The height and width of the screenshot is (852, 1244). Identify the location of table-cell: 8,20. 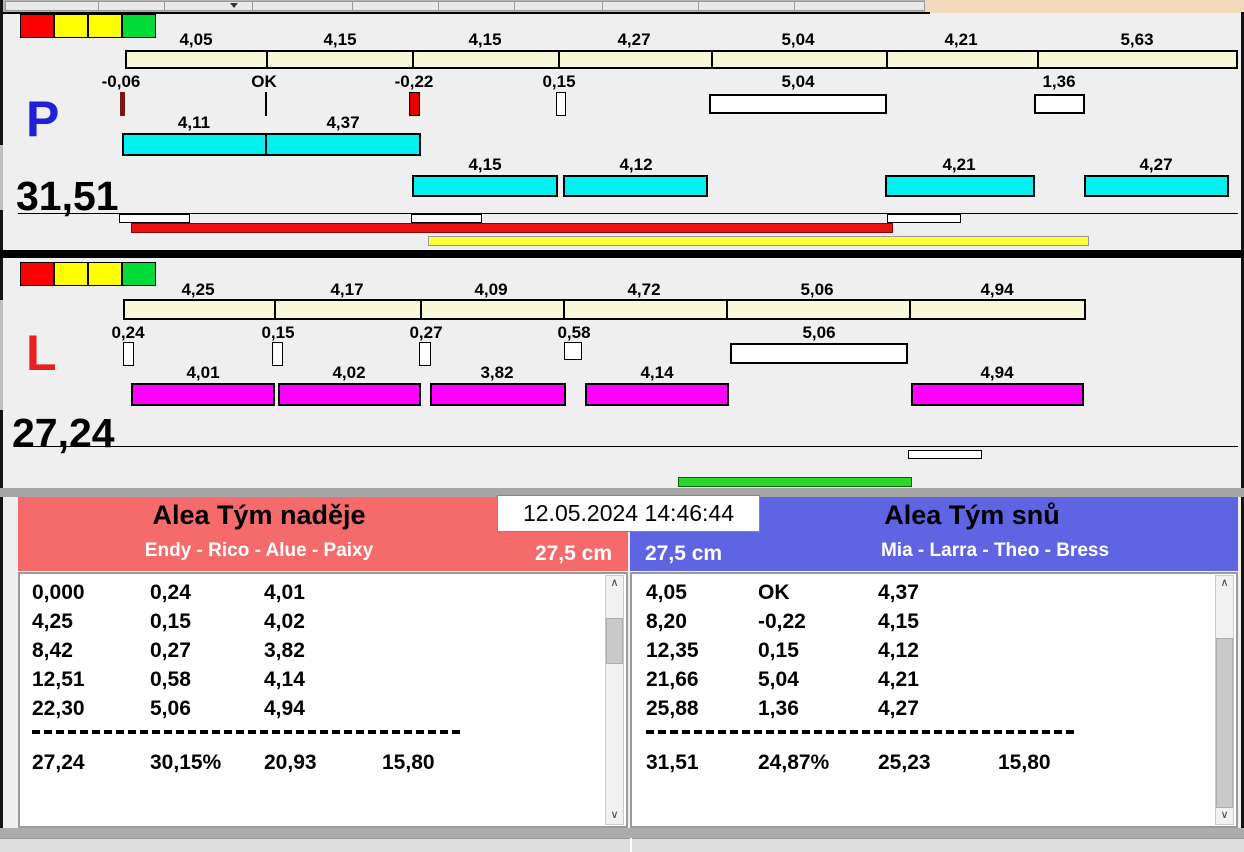
(666, 621).